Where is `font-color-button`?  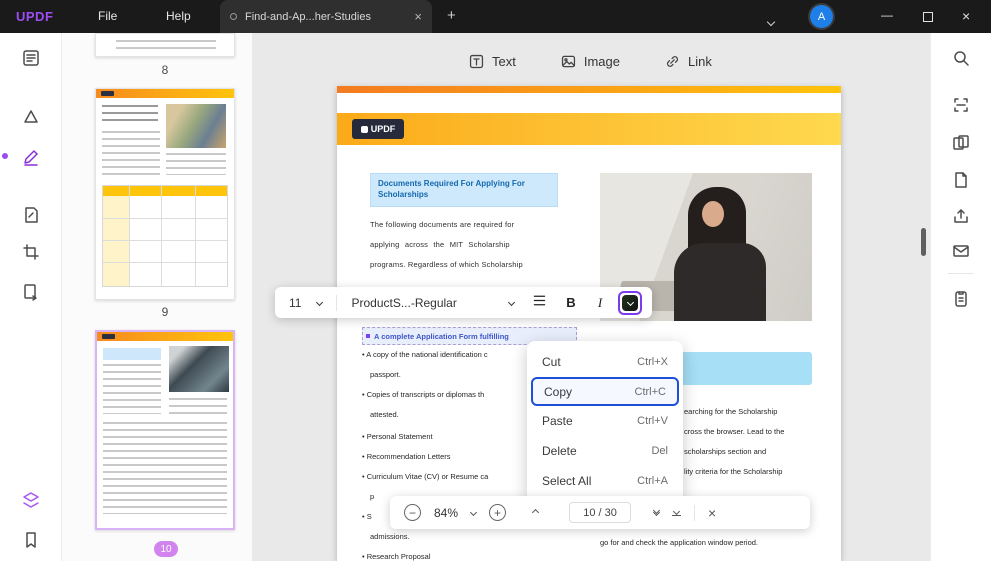 font-color-button is located at coordinates (630, 302).